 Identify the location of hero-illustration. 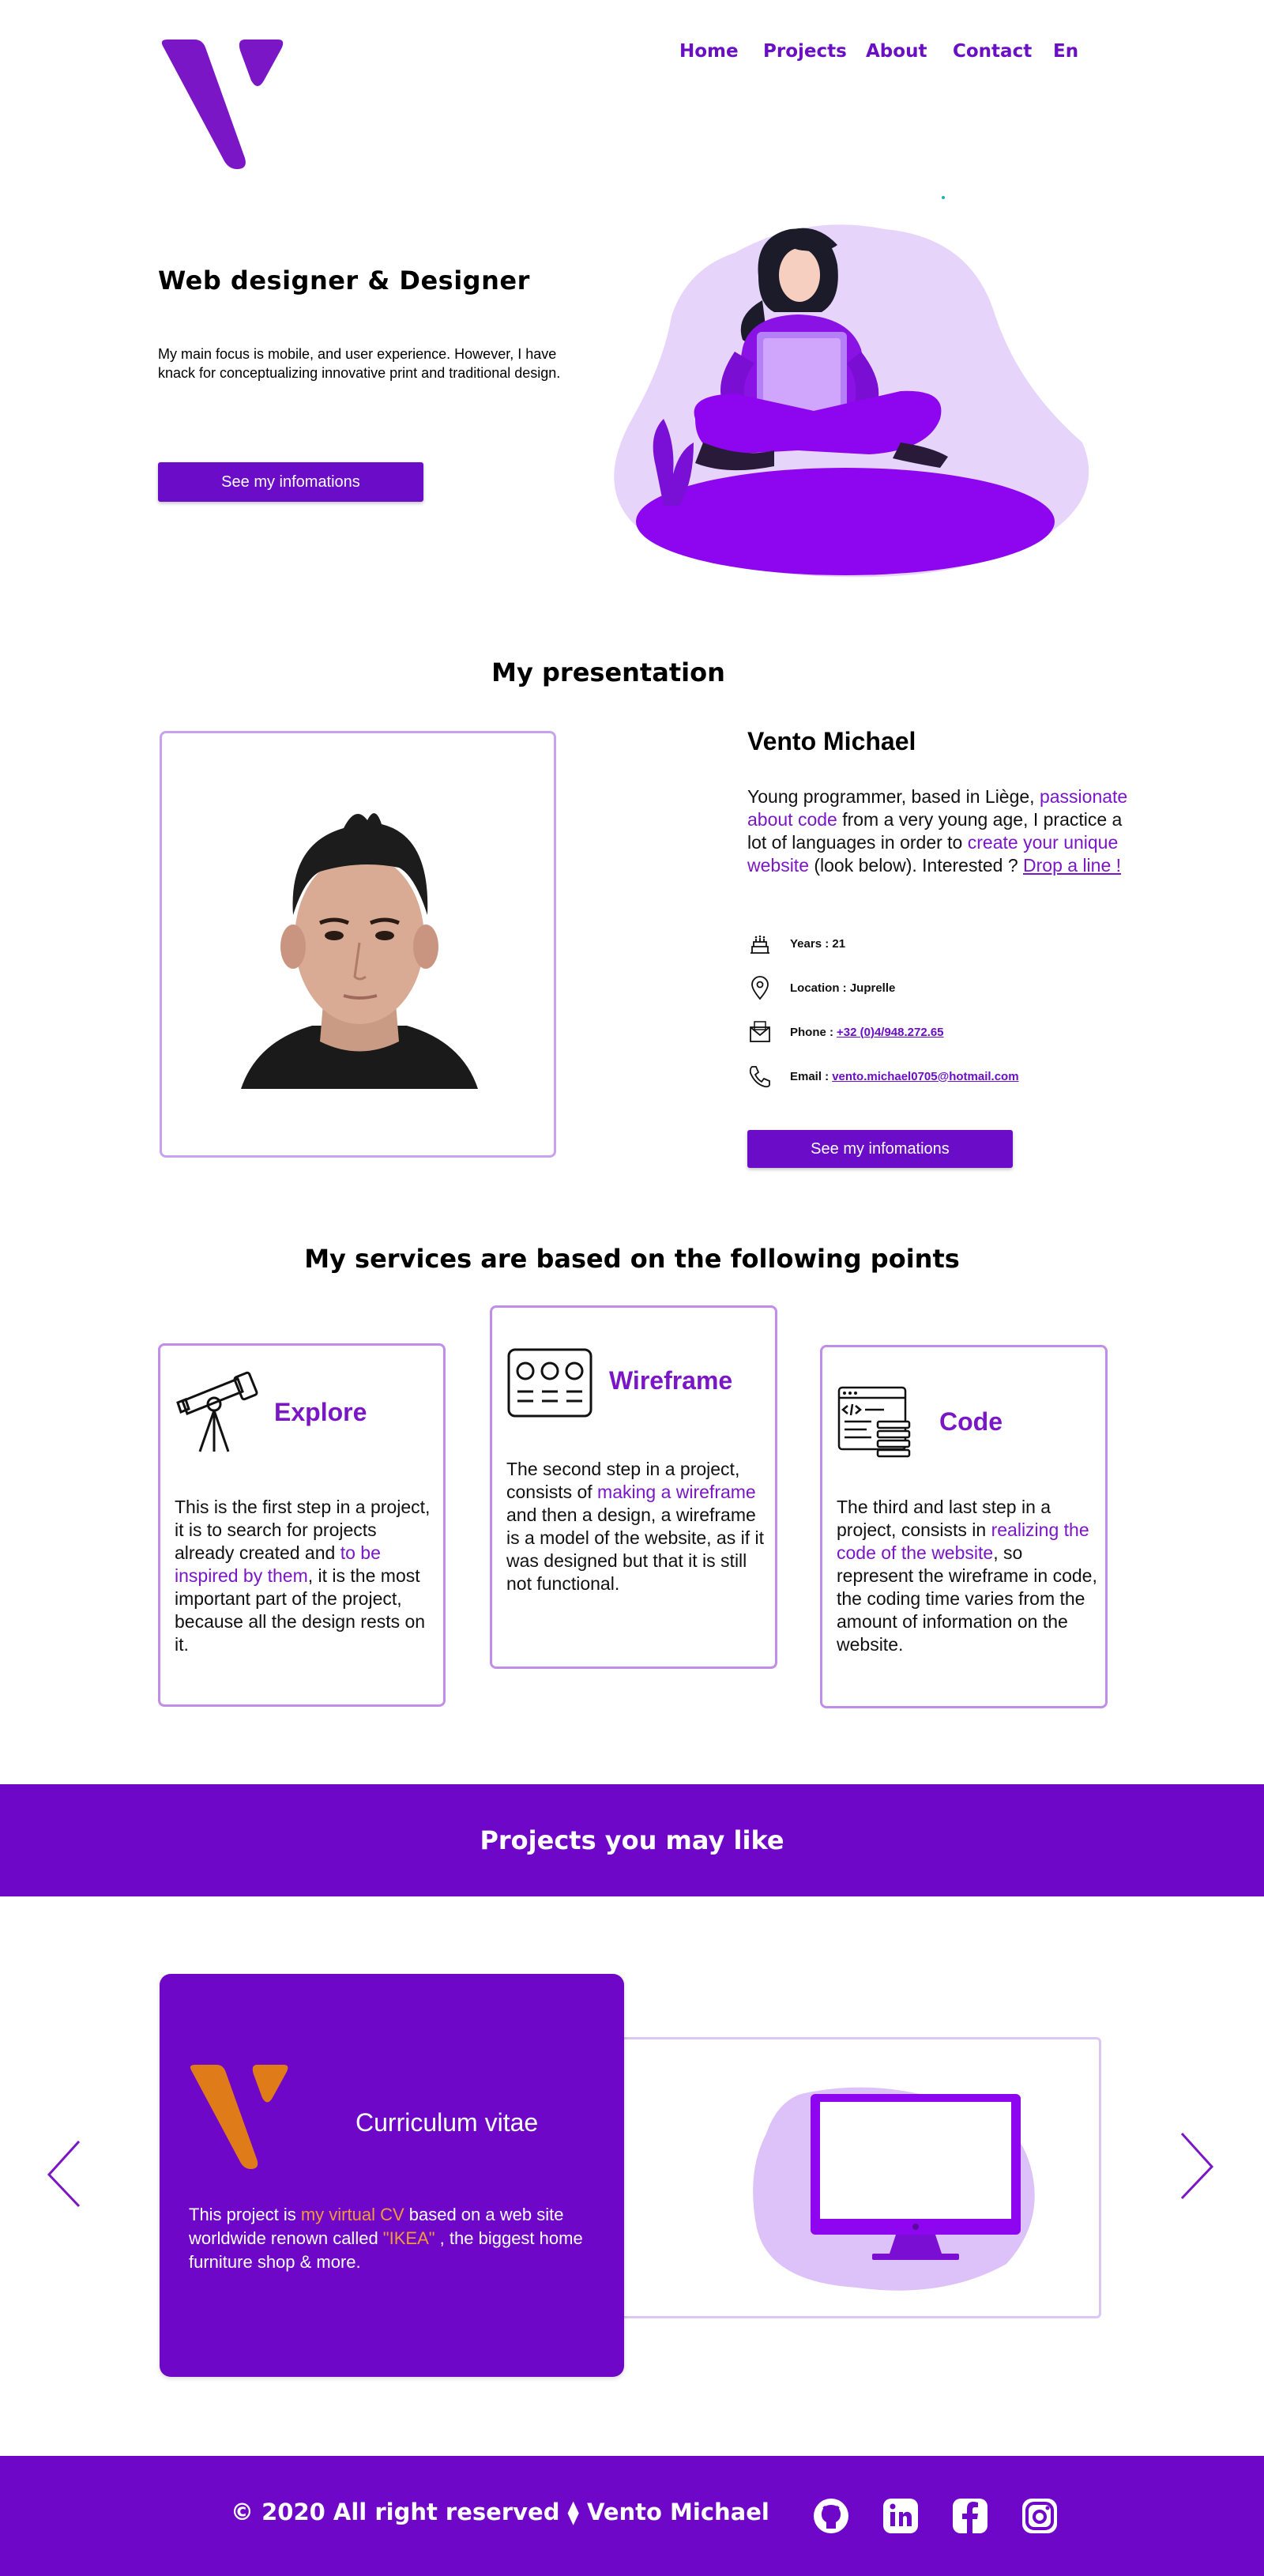
(852, 387).